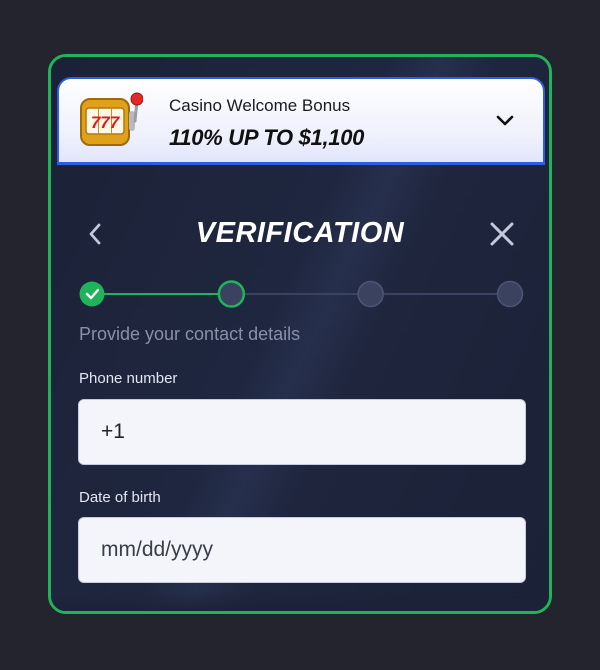 This screenshot has height=670, width=600. I want to click on phone-label: Phone number, so click(128, 378).